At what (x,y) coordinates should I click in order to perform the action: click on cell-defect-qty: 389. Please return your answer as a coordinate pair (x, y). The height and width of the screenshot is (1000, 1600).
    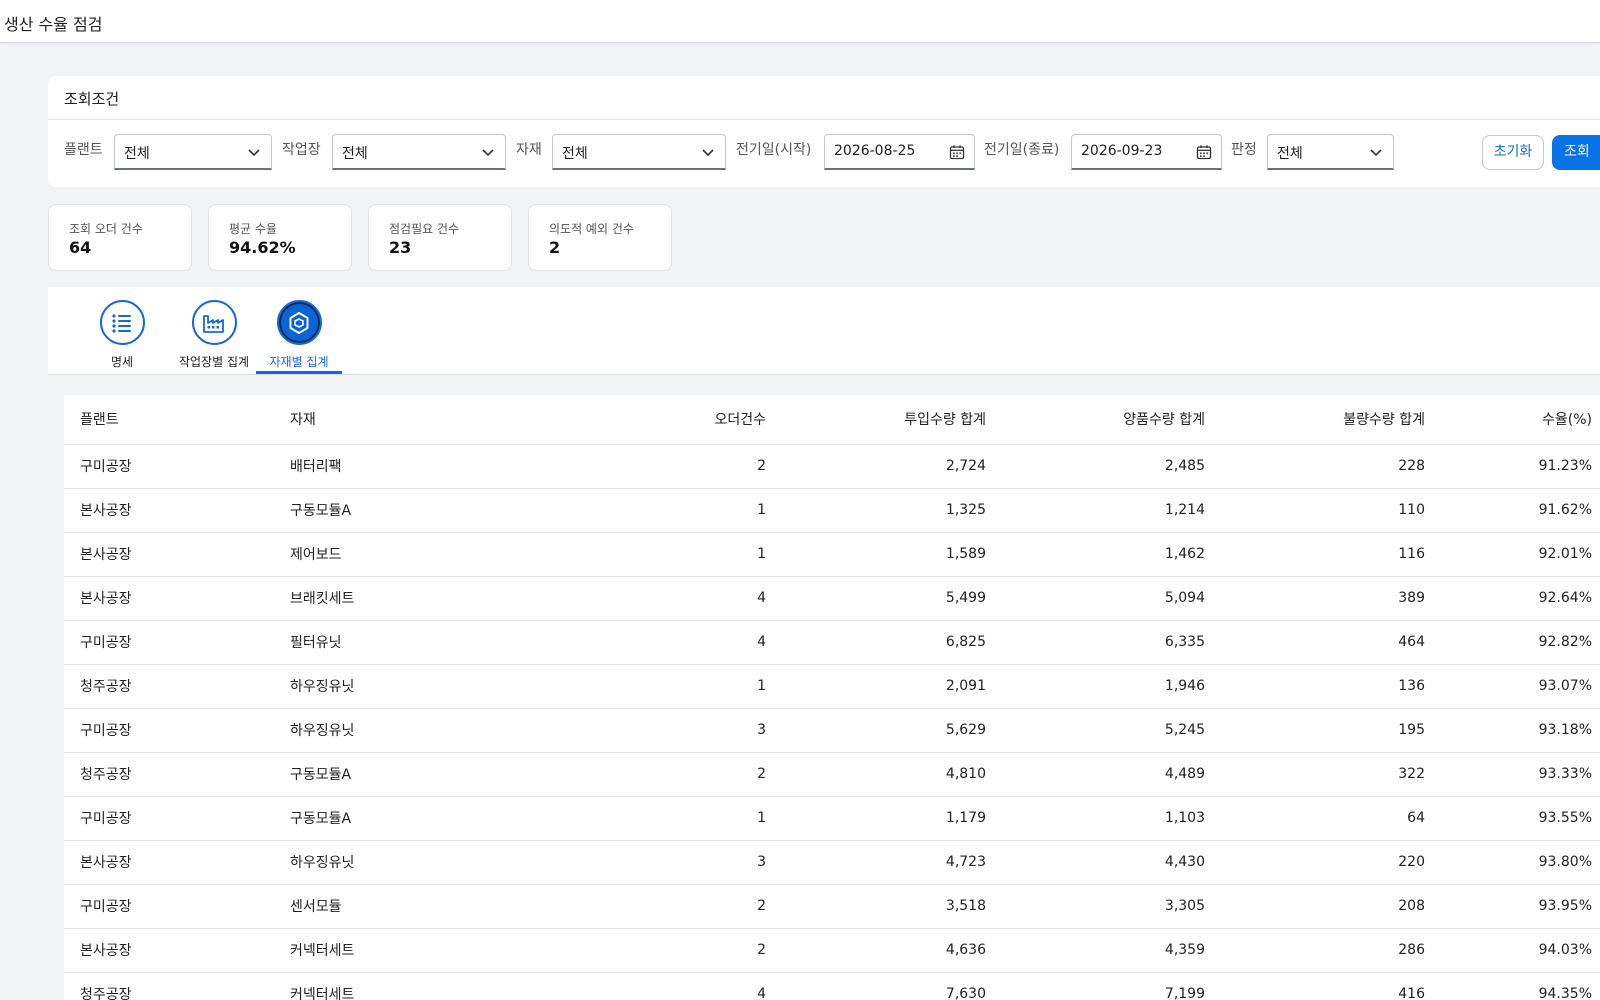
    Looking at the image, I should click on (1331, 598).